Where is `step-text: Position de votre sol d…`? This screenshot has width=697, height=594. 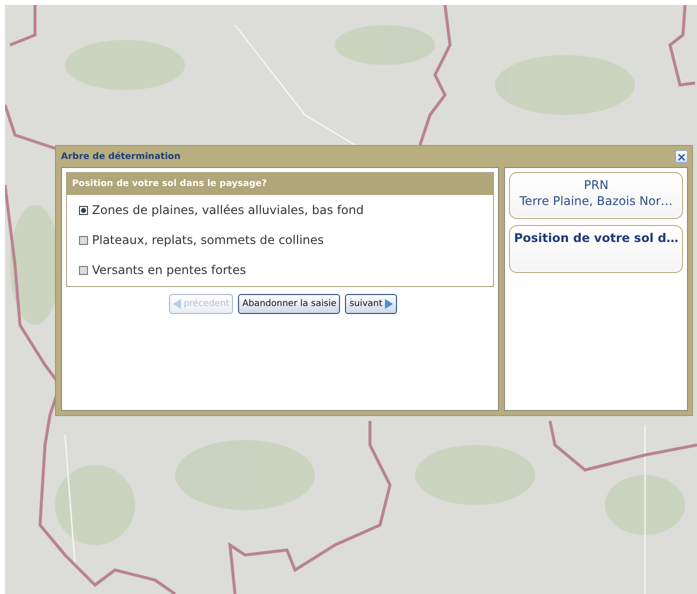
step-text: Position de votre sol d… is located at coordinates (596, 238).